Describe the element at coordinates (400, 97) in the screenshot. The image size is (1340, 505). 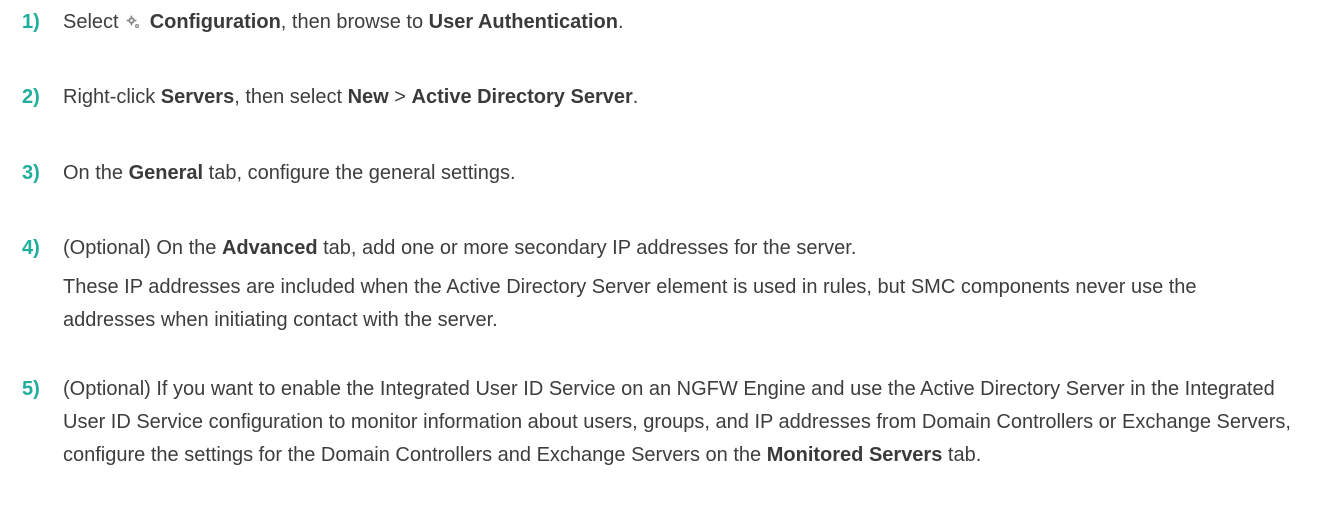
I see `text-segment: >` at that location.